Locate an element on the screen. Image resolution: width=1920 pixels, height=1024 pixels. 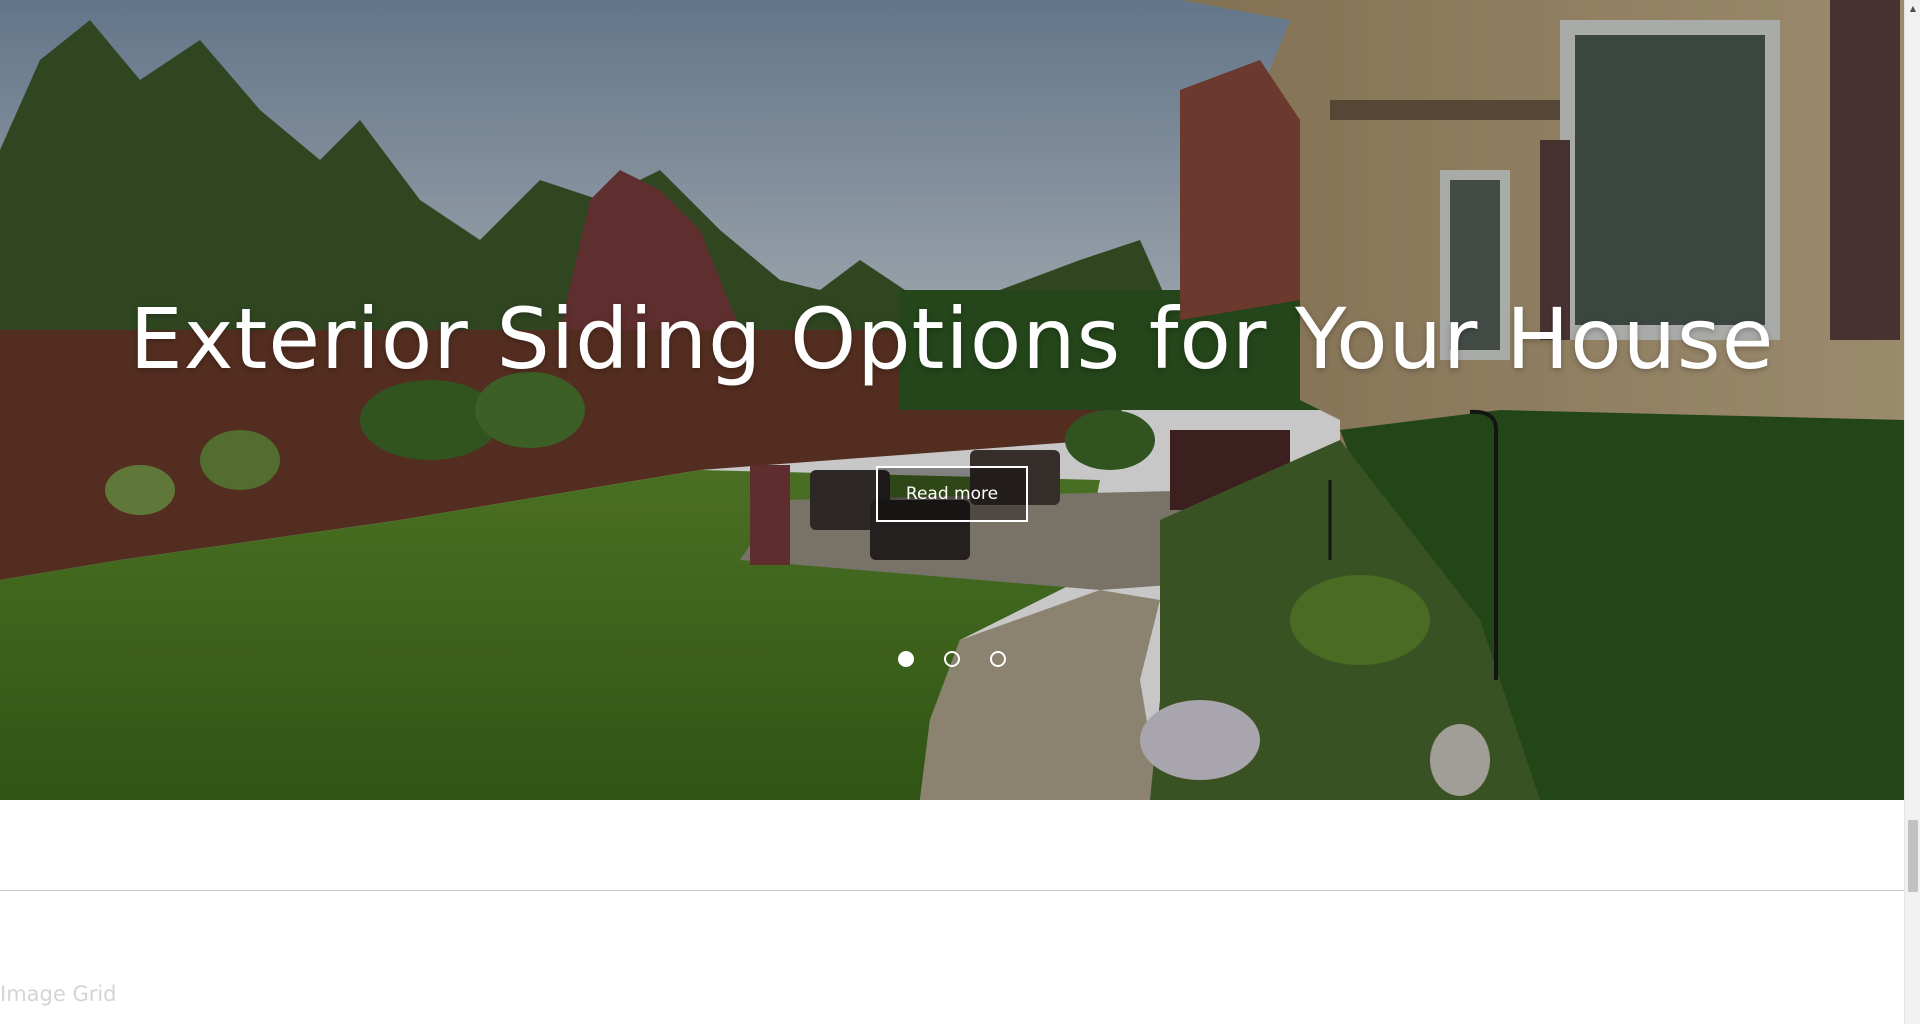
scroll-up-arrow-icon: ▲ is located at coordinates (1912, 8).